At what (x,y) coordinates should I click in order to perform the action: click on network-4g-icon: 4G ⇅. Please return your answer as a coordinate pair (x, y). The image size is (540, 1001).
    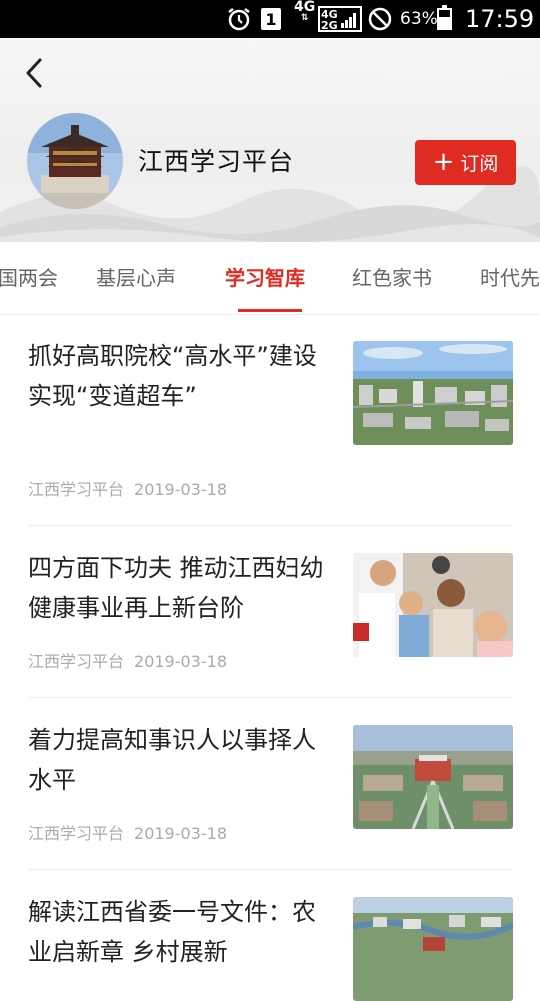
    Looking at the image, I should click on (305, 11).